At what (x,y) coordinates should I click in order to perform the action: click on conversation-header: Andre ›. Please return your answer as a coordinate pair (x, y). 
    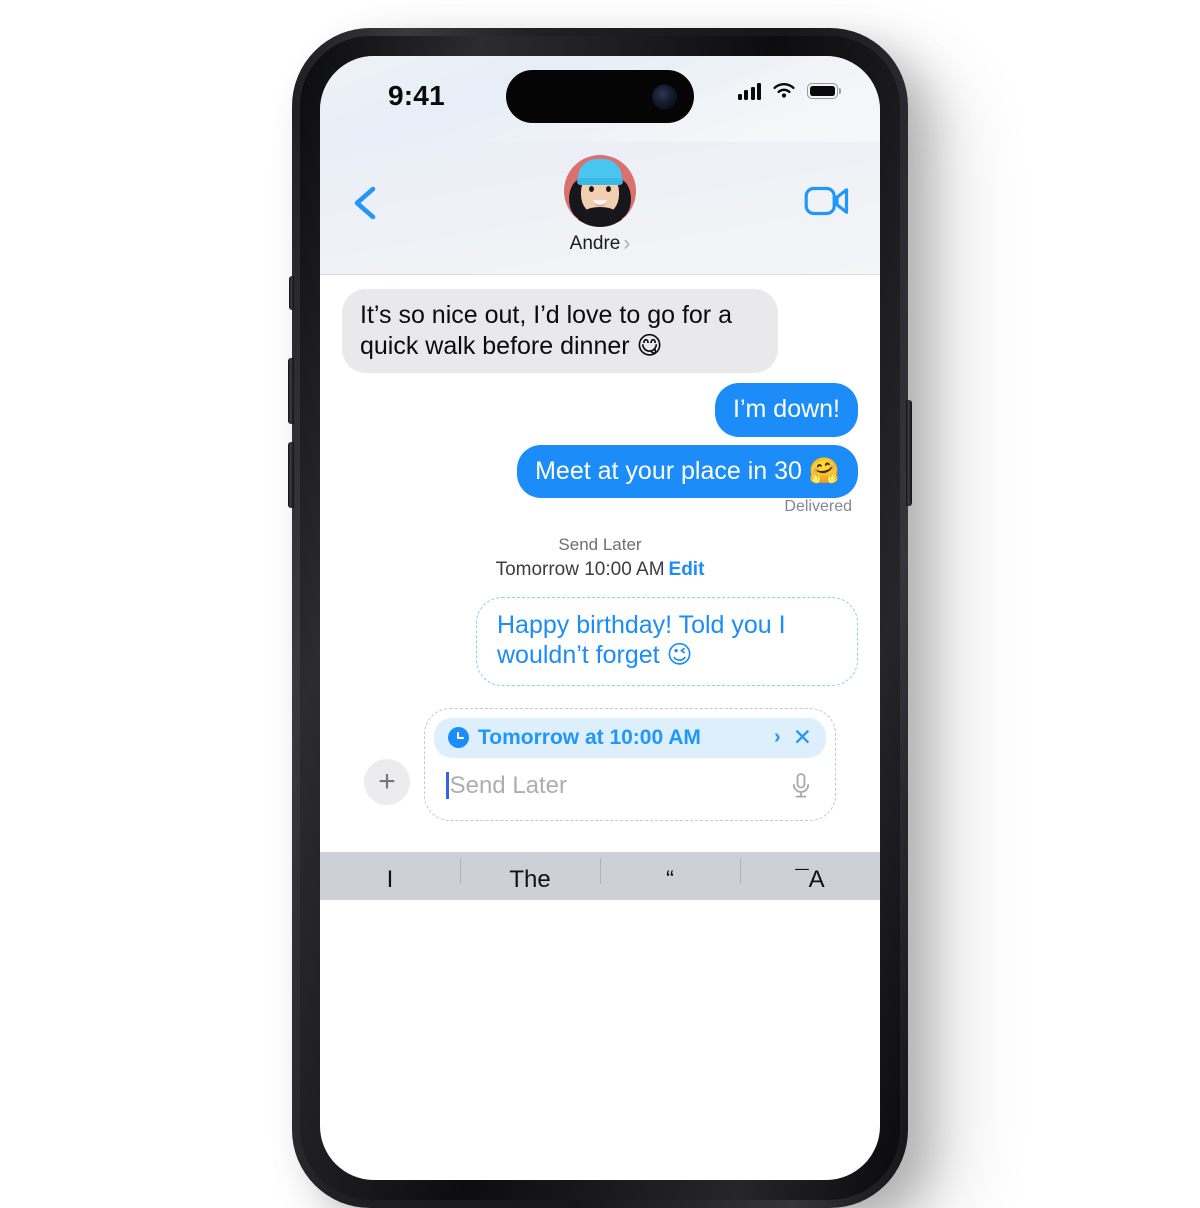
    Looking at the image, I should click on (600, 208).